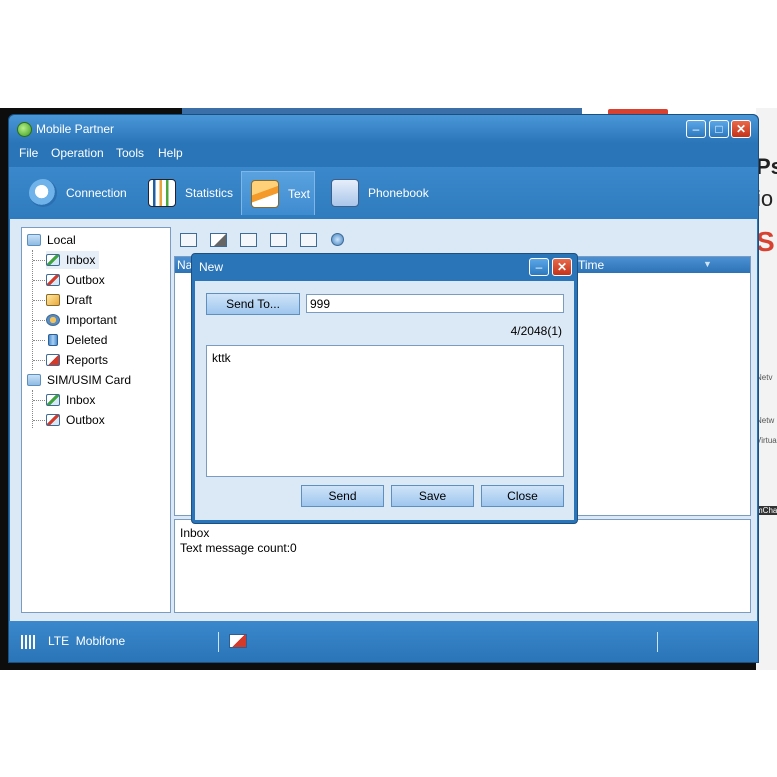 This screenshot has width=777, height=777. I want to click on forward-icon, so click(278, 240).